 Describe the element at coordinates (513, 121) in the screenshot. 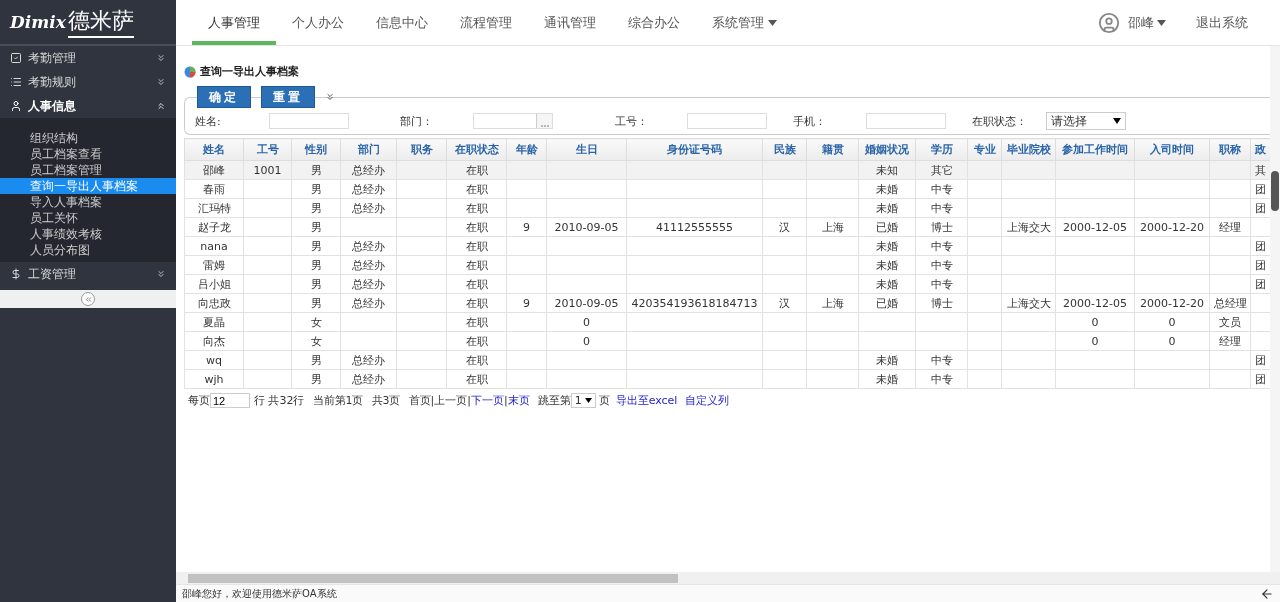

I see `picker-field` at that location.